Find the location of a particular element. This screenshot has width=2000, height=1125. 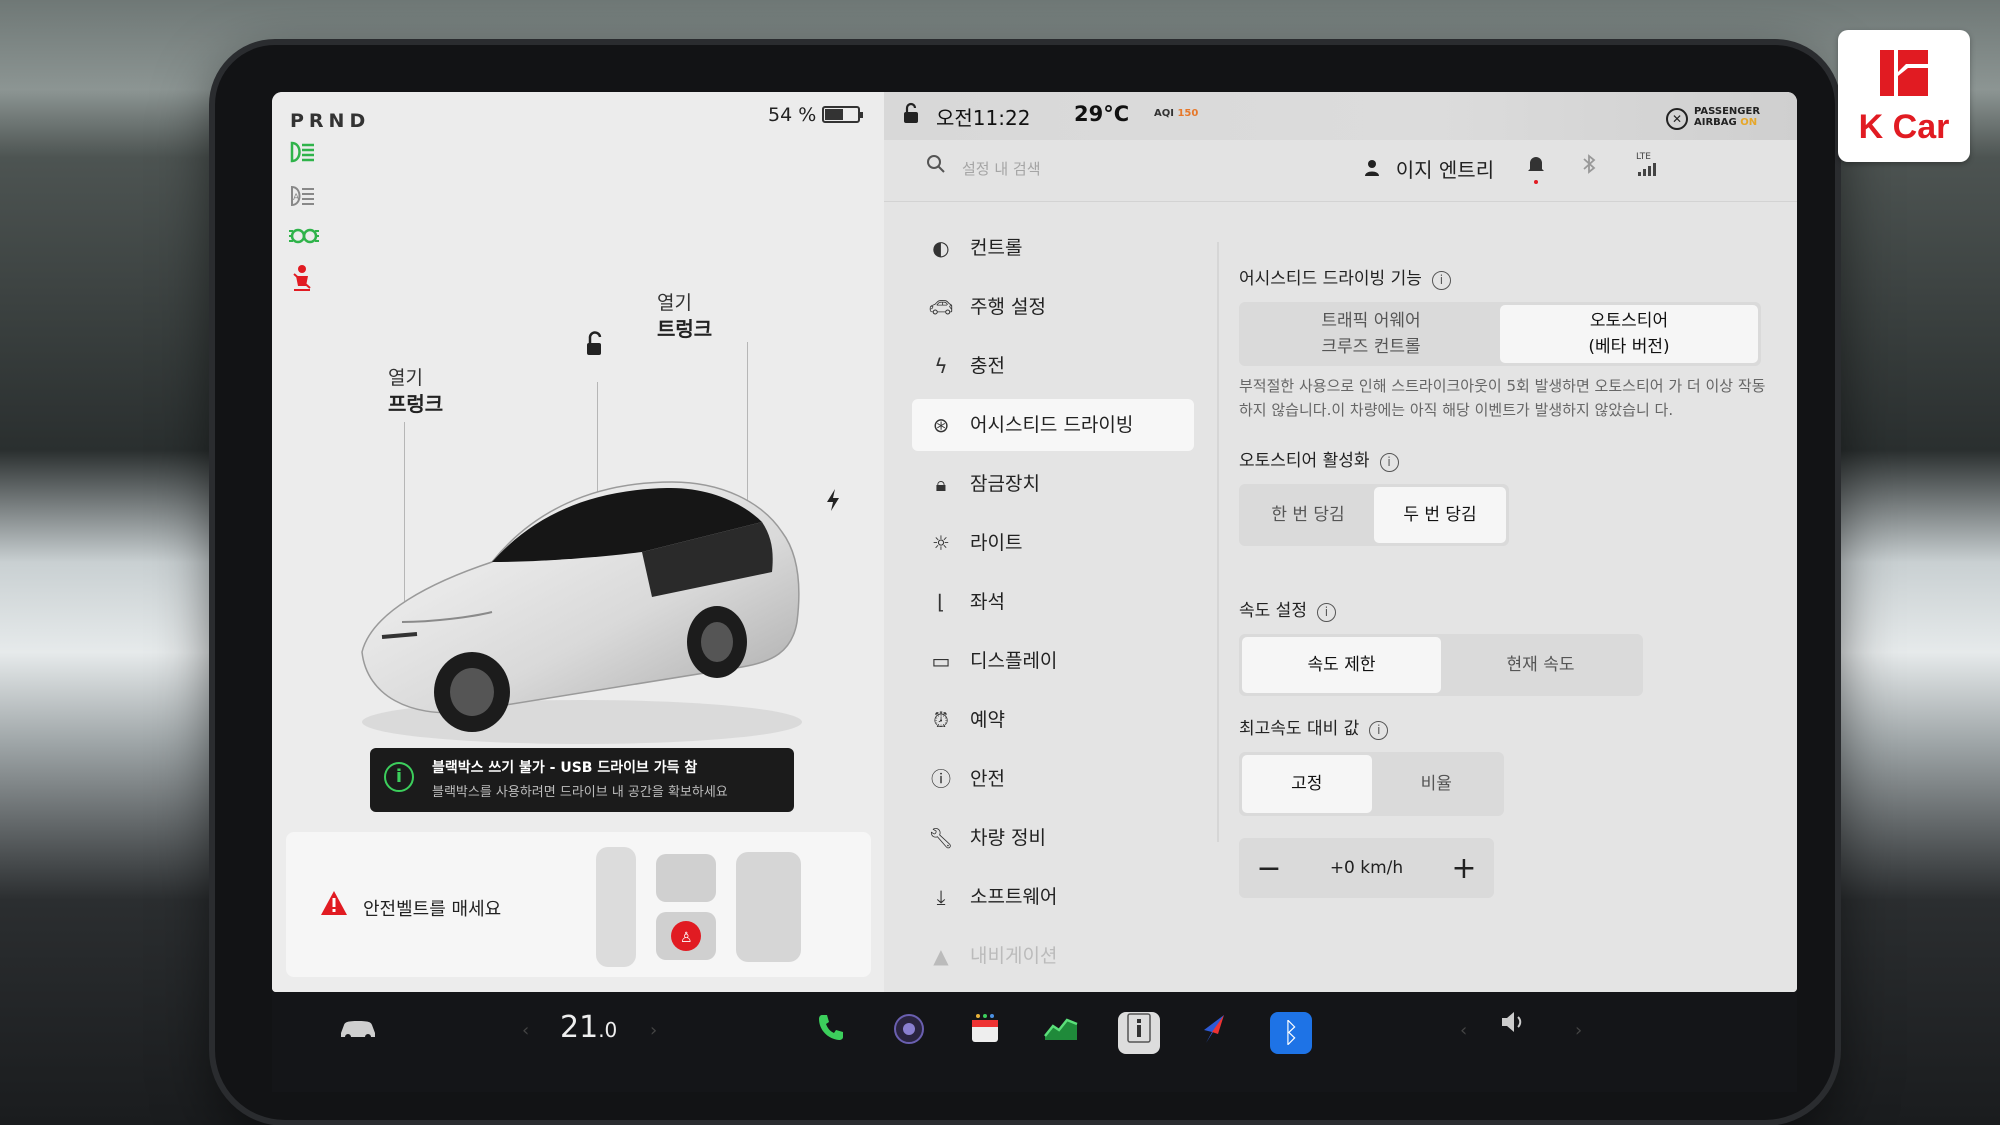

seat-map-icon: ♙ is located at coordinates (698, 907).